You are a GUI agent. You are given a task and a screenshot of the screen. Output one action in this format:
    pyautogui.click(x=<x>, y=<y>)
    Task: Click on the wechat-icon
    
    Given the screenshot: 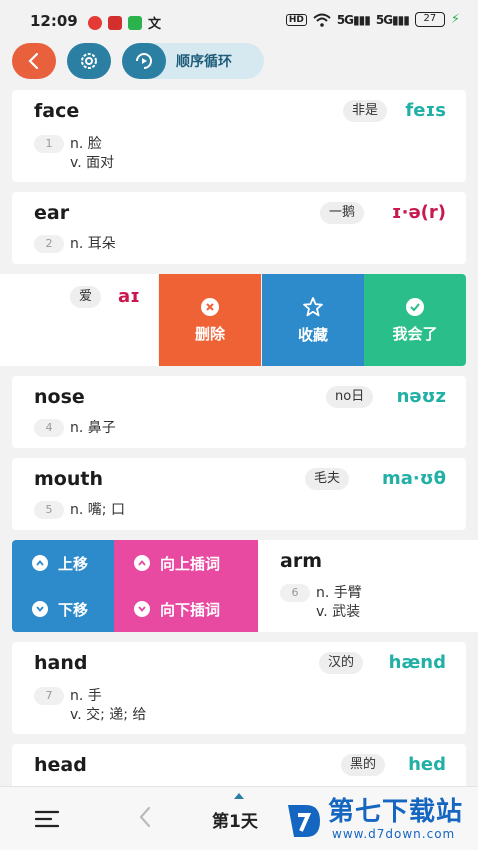 What is the action you would take?
    pyautogui.click(x=135, y=22)
    